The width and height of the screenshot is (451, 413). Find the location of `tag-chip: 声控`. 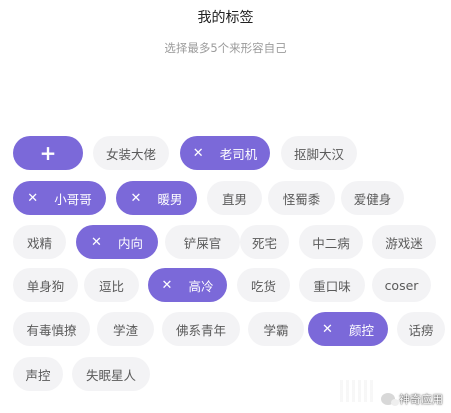

tag-chip: 声控 is located at coordinates (38, 374).